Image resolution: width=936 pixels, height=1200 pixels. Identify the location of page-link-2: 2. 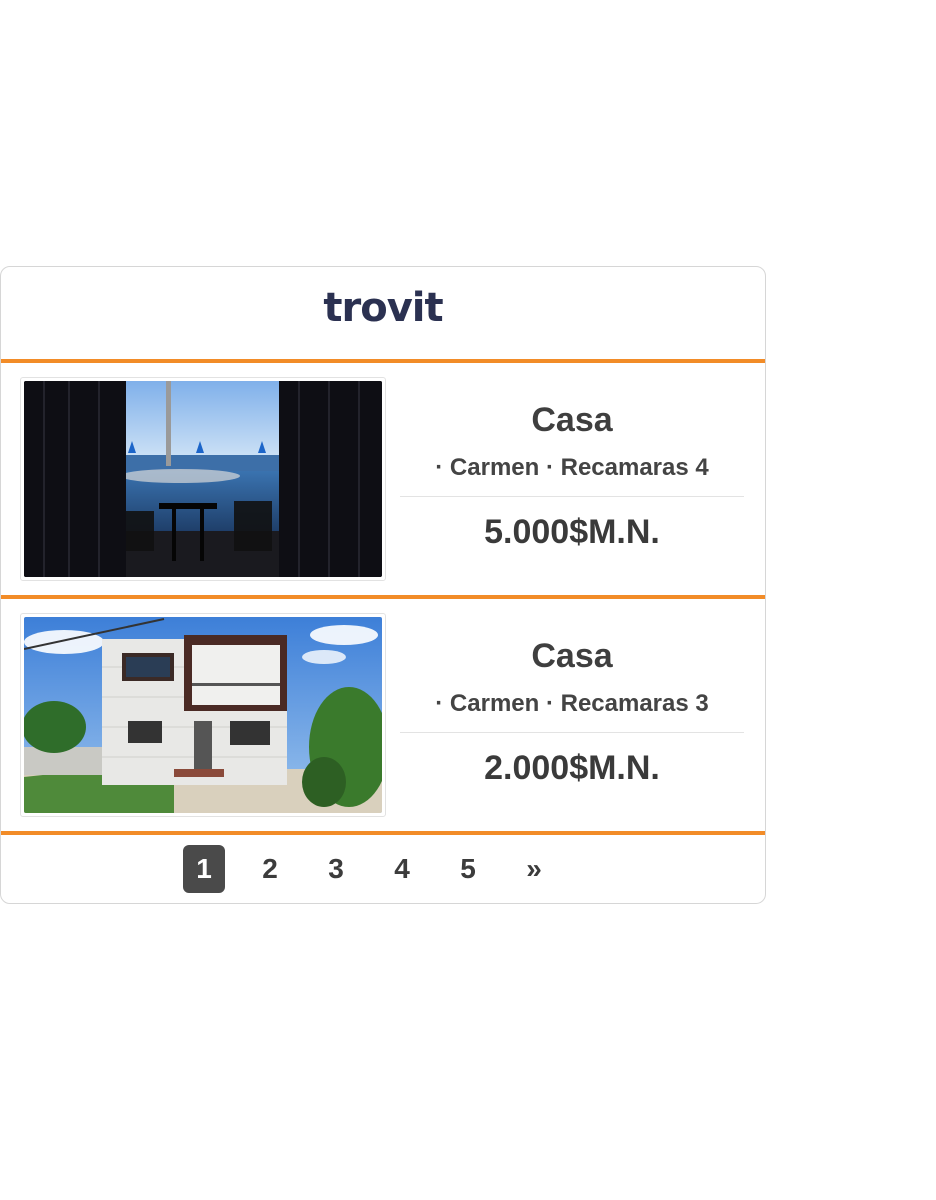
(270, 869).